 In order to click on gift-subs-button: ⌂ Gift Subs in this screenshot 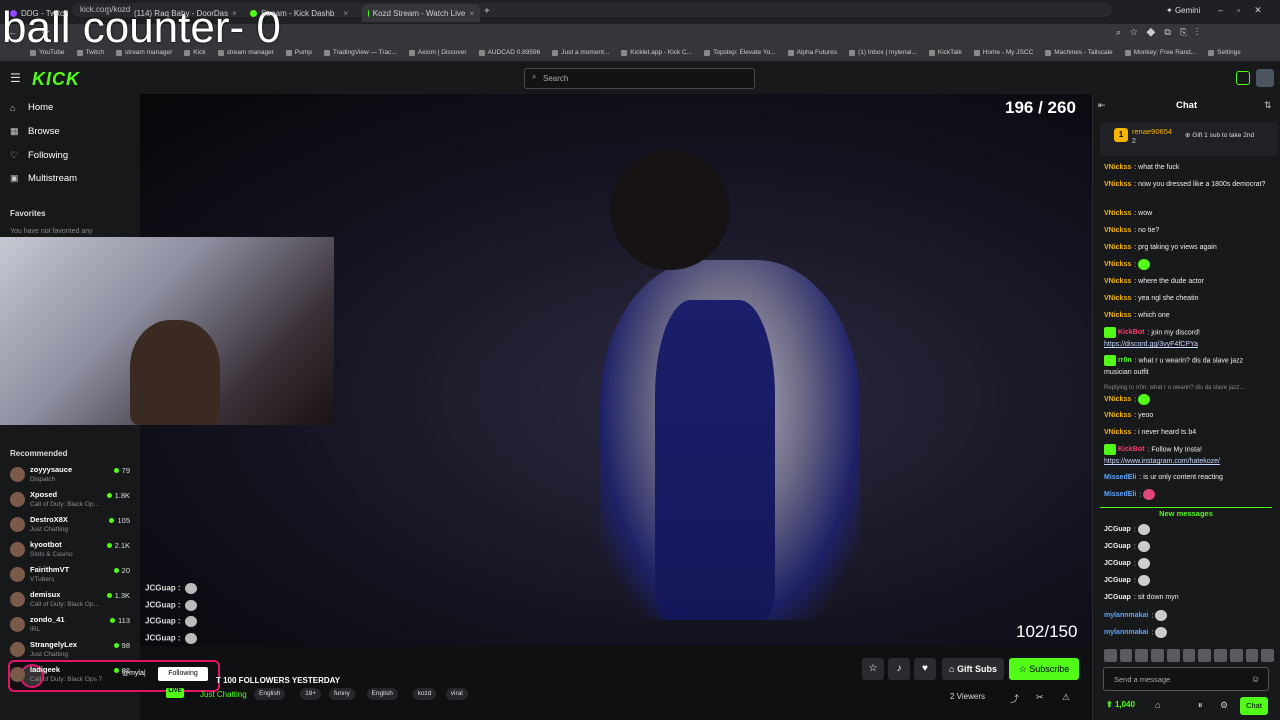, I will do `click(973, 669)`.